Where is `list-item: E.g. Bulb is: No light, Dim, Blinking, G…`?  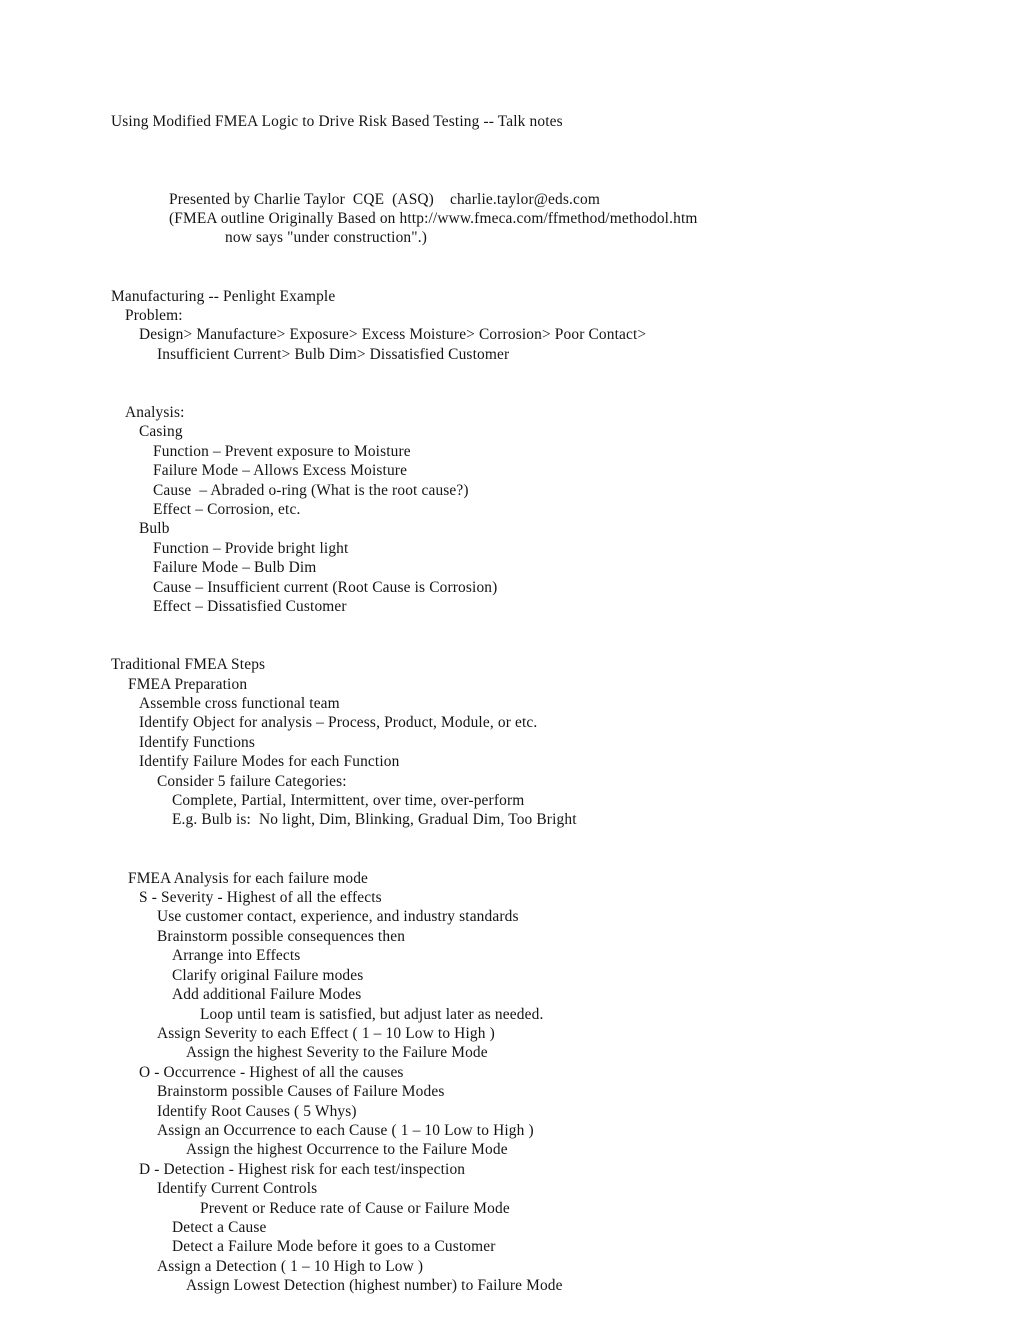 list-item: E.g. Bulb is: No light, Dim, Blinking, G… is located at coordinates (374, 820).